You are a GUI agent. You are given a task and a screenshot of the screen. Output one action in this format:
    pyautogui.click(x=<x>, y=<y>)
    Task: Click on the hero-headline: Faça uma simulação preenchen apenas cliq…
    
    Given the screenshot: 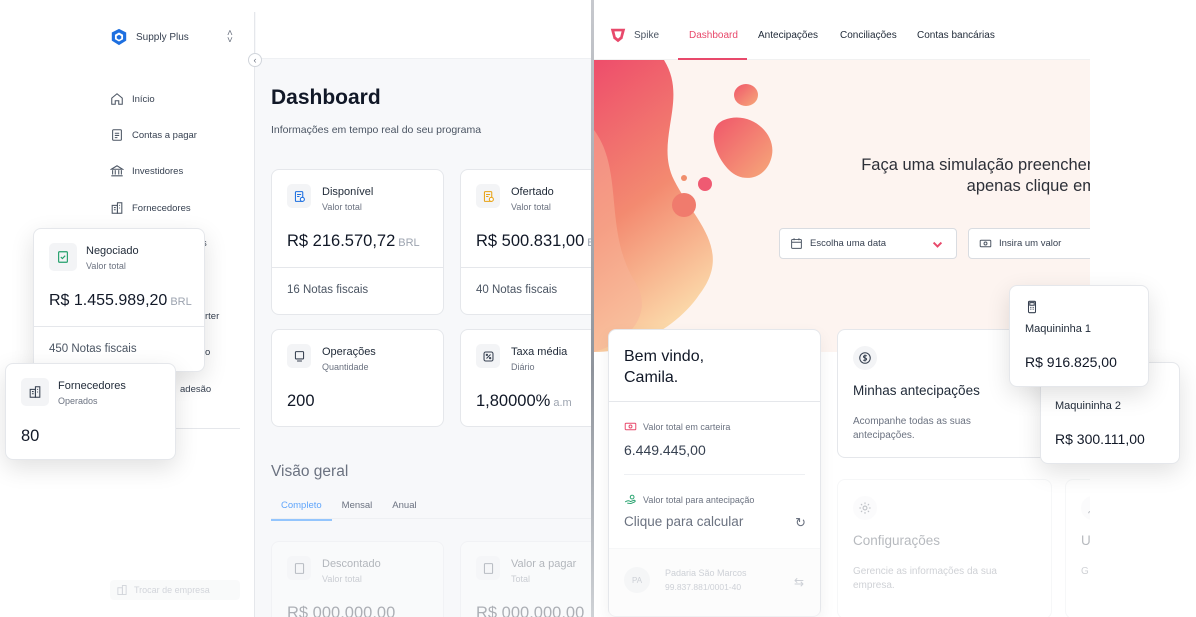 What is the action you would take?
    pyautogui.click(x=975, y=176)
    